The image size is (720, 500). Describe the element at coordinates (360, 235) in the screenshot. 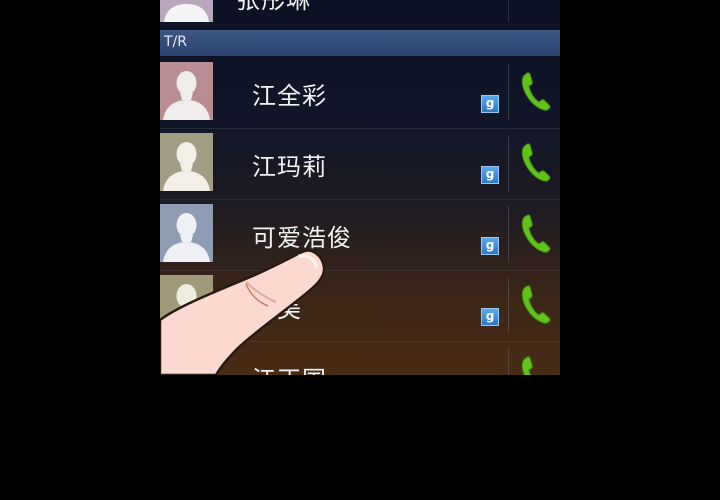

I see `contact-row-3: 可爱浩俊 g` at that location.